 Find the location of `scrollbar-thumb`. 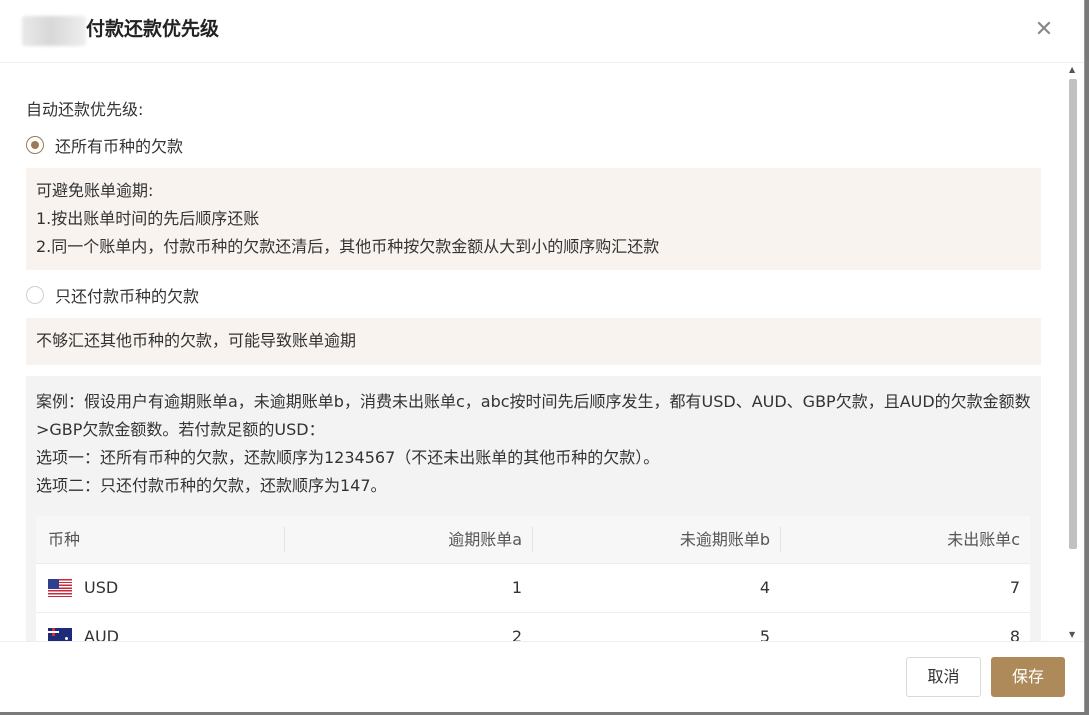

scrollbar-thumb is located at coordinates (1073, 314).